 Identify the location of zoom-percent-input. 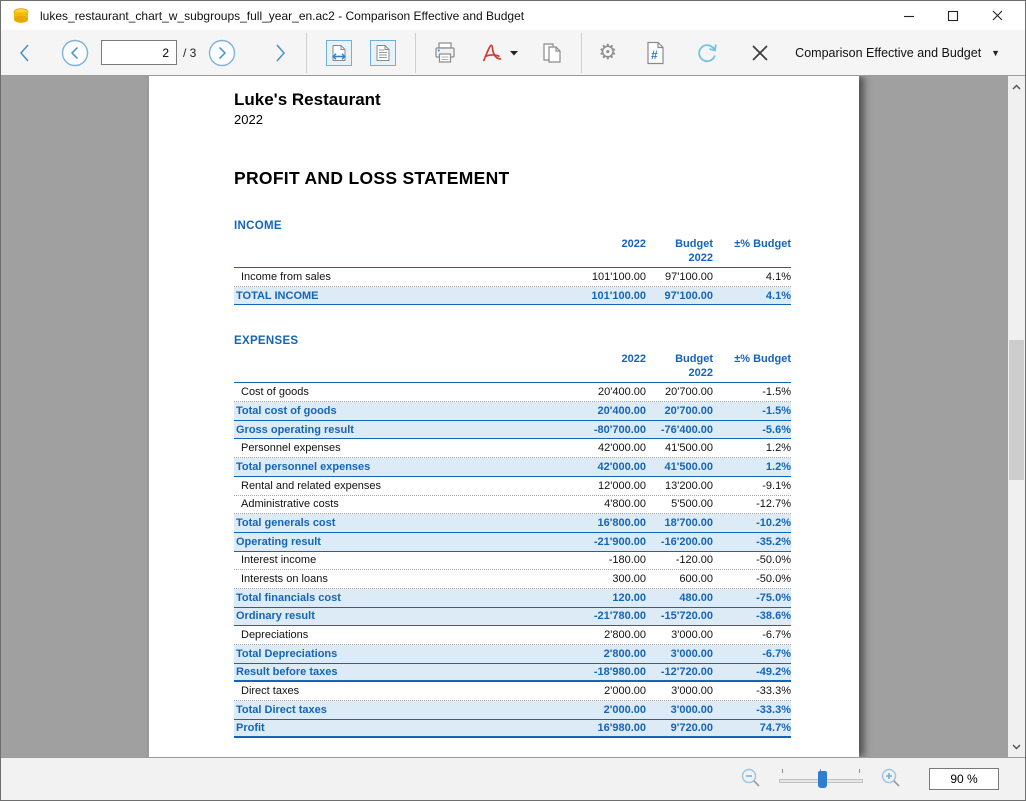
(964, 779).